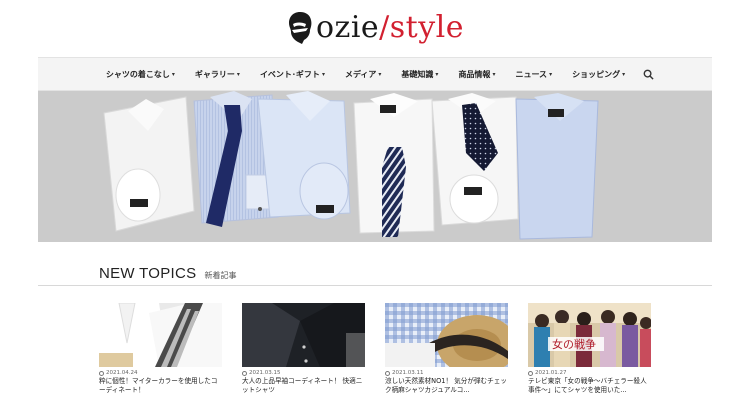  Describe the element at coordinates (303, 373) in the screenshot. I see `topic-date: 2021.03.15` at that location.